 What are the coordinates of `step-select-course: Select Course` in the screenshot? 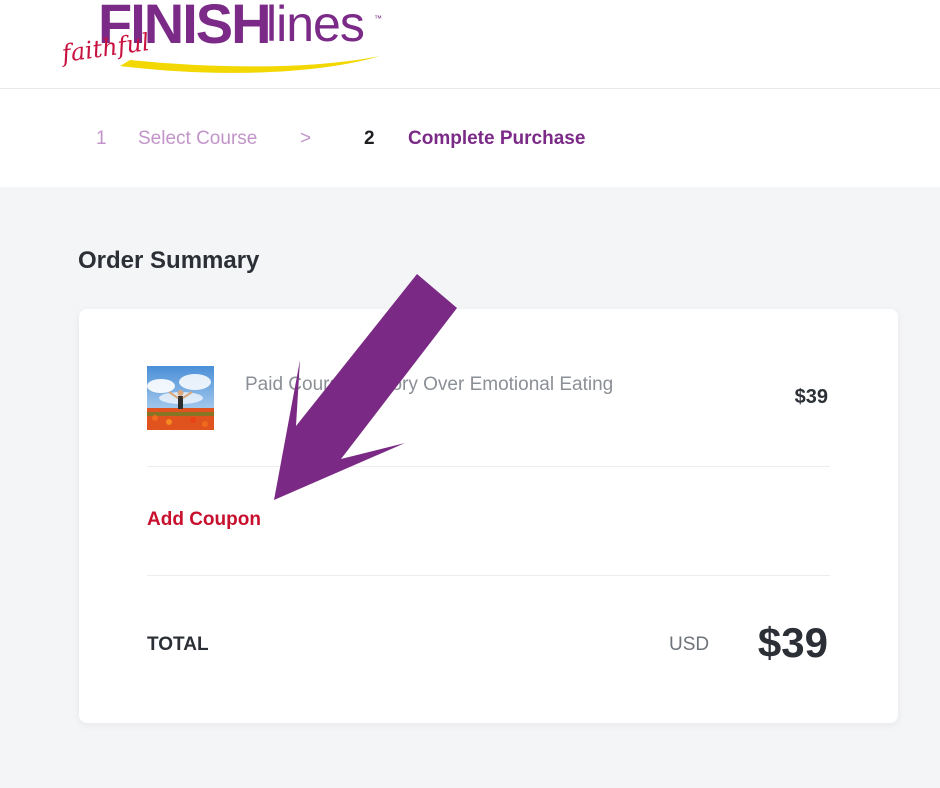 It's located at (197, 139).